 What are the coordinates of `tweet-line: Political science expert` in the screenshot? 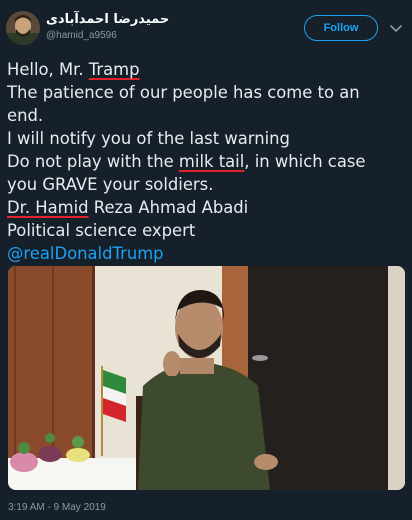 It's located at (101, 230).